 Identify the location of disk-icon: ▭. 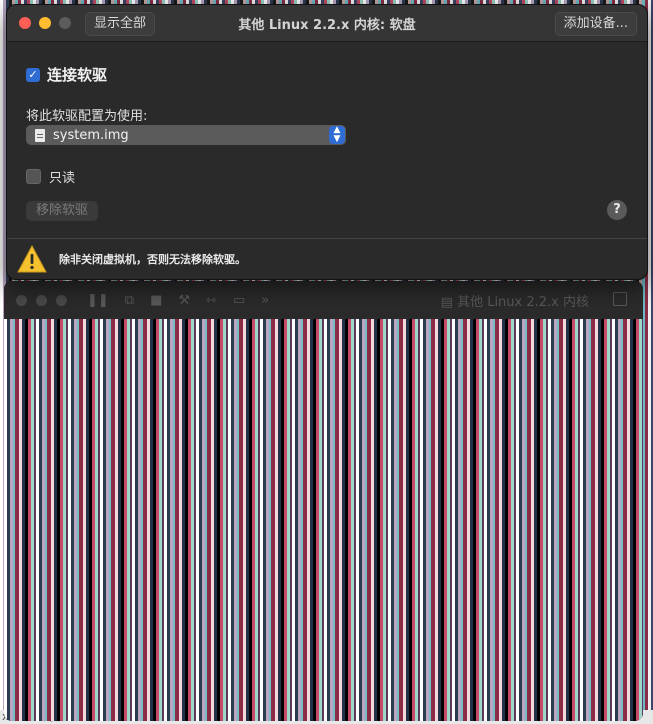
(239, 300).